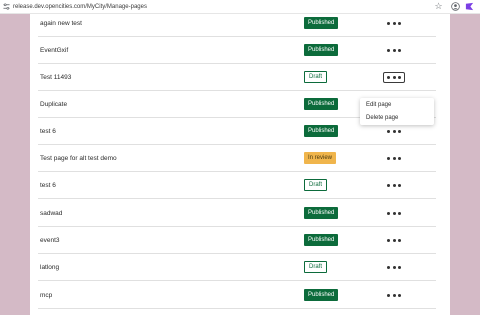 The image size is (480, 315). What do you see at coordinates (6, 6) in the screenshot?
I see `tune-icon` at bounding box center [6, 6].